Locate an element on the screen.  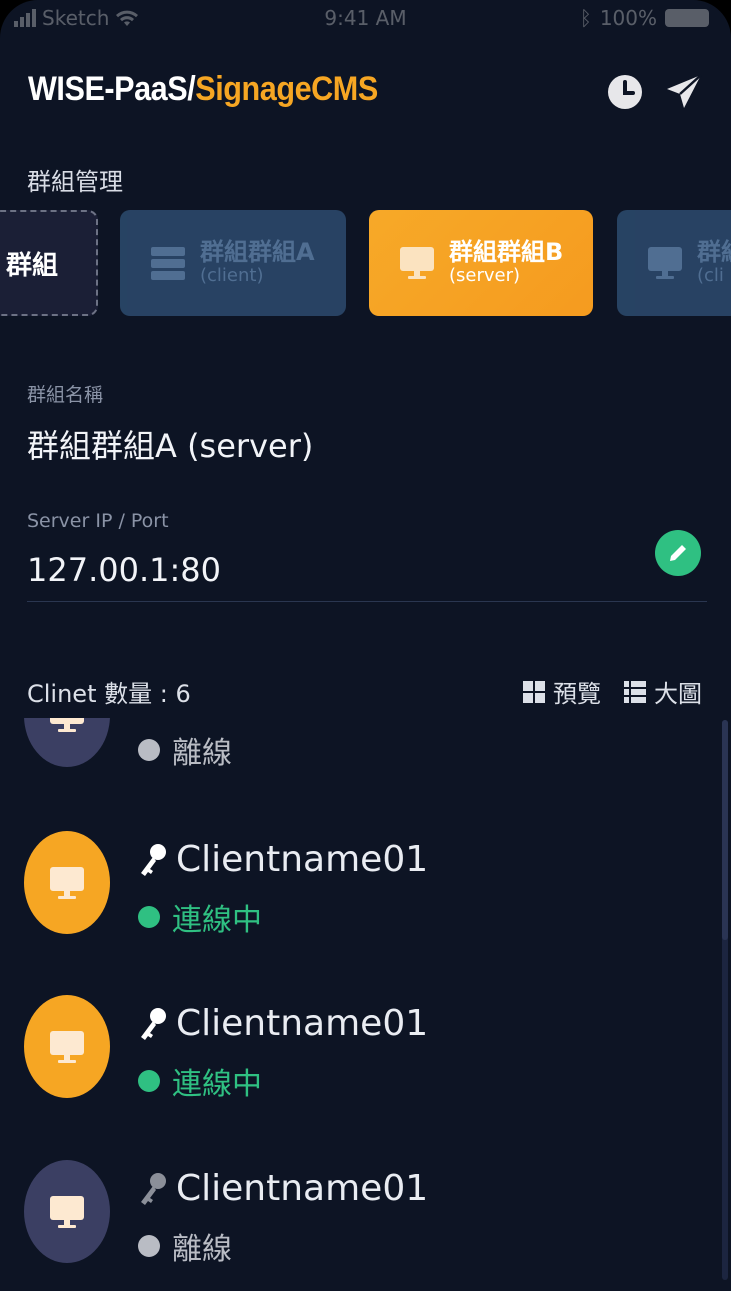
group-card-b: 群組群組B (server) is located at coordinates (481, 263).